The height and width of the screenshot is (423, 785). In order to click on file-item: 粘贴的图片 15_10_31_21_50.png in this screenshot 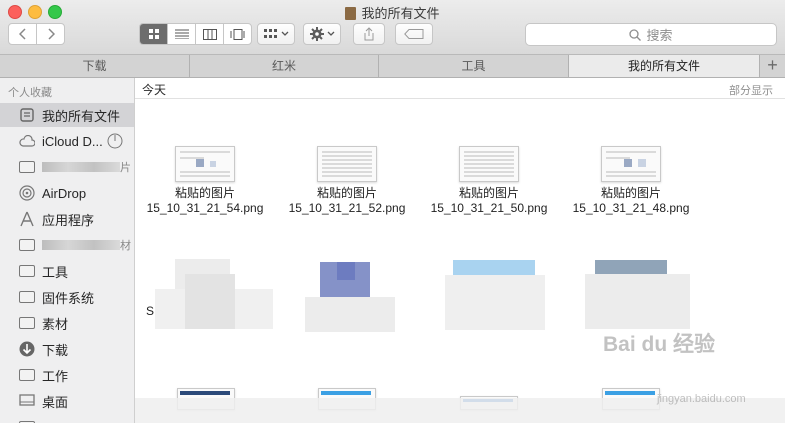, I will do `click(489, 181)`.